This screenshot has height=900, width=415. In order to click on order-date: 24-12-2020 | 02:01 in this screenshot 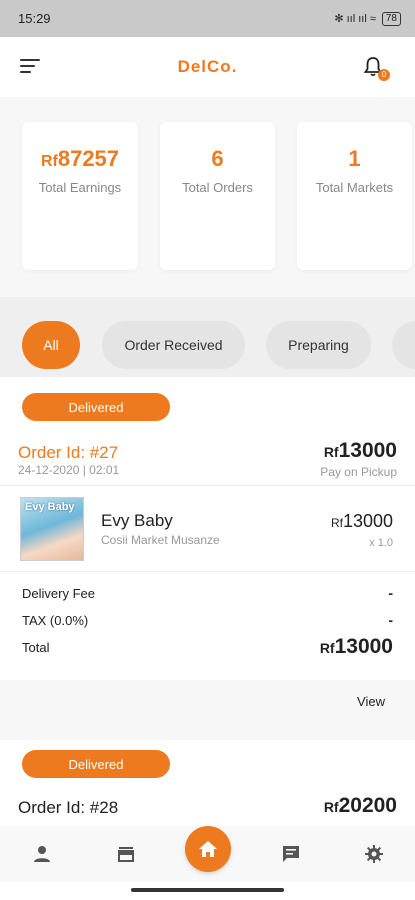, I will do `click(69, 470)`.